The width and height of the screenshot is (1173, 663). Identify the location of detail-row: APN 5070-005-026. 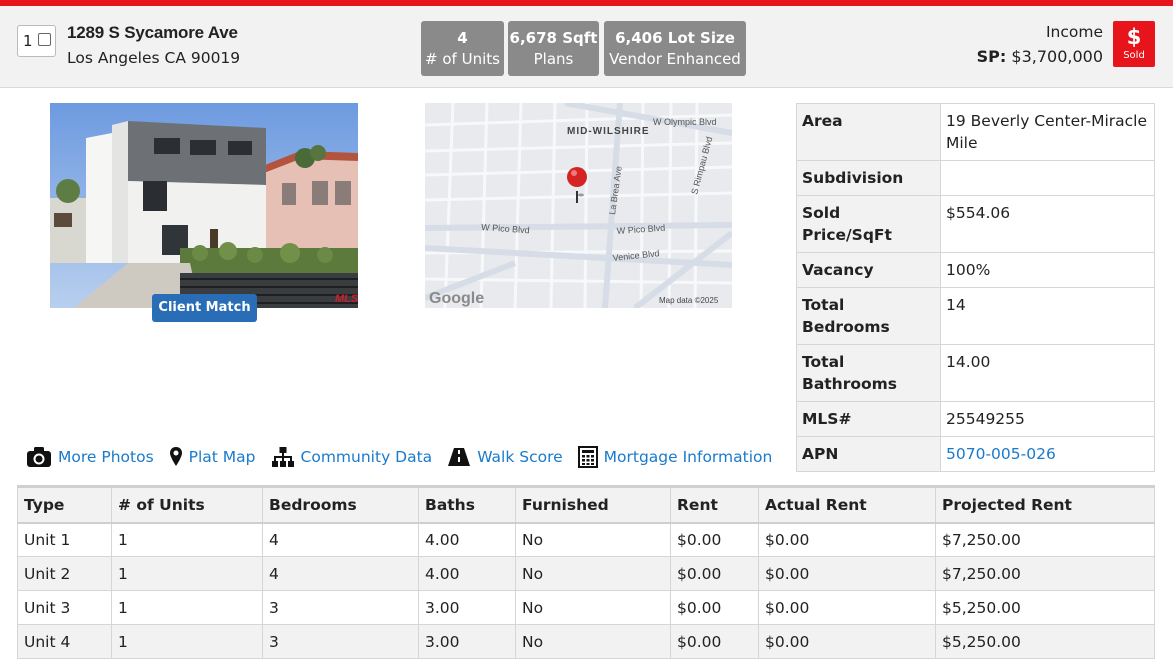
(975, 454).